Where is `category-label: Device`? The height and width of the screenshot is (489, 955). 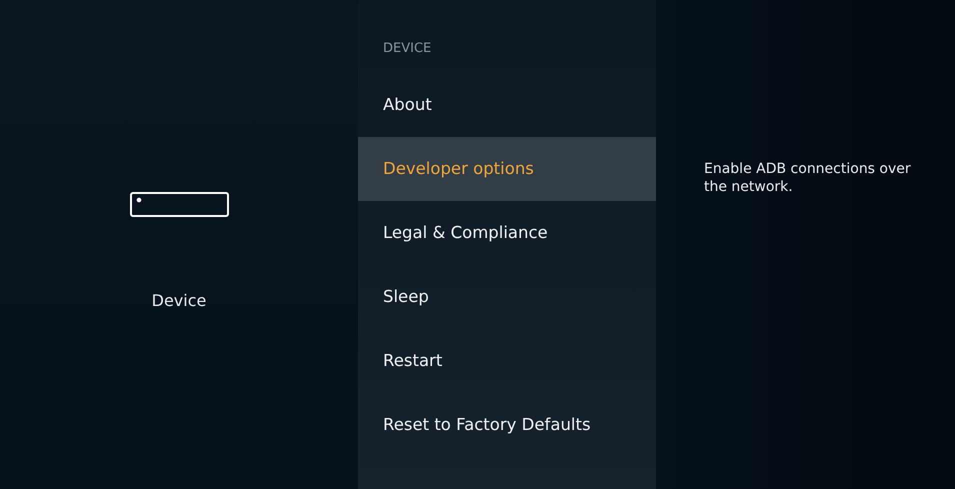
category-label: Device is located at coordinates (179, 300).